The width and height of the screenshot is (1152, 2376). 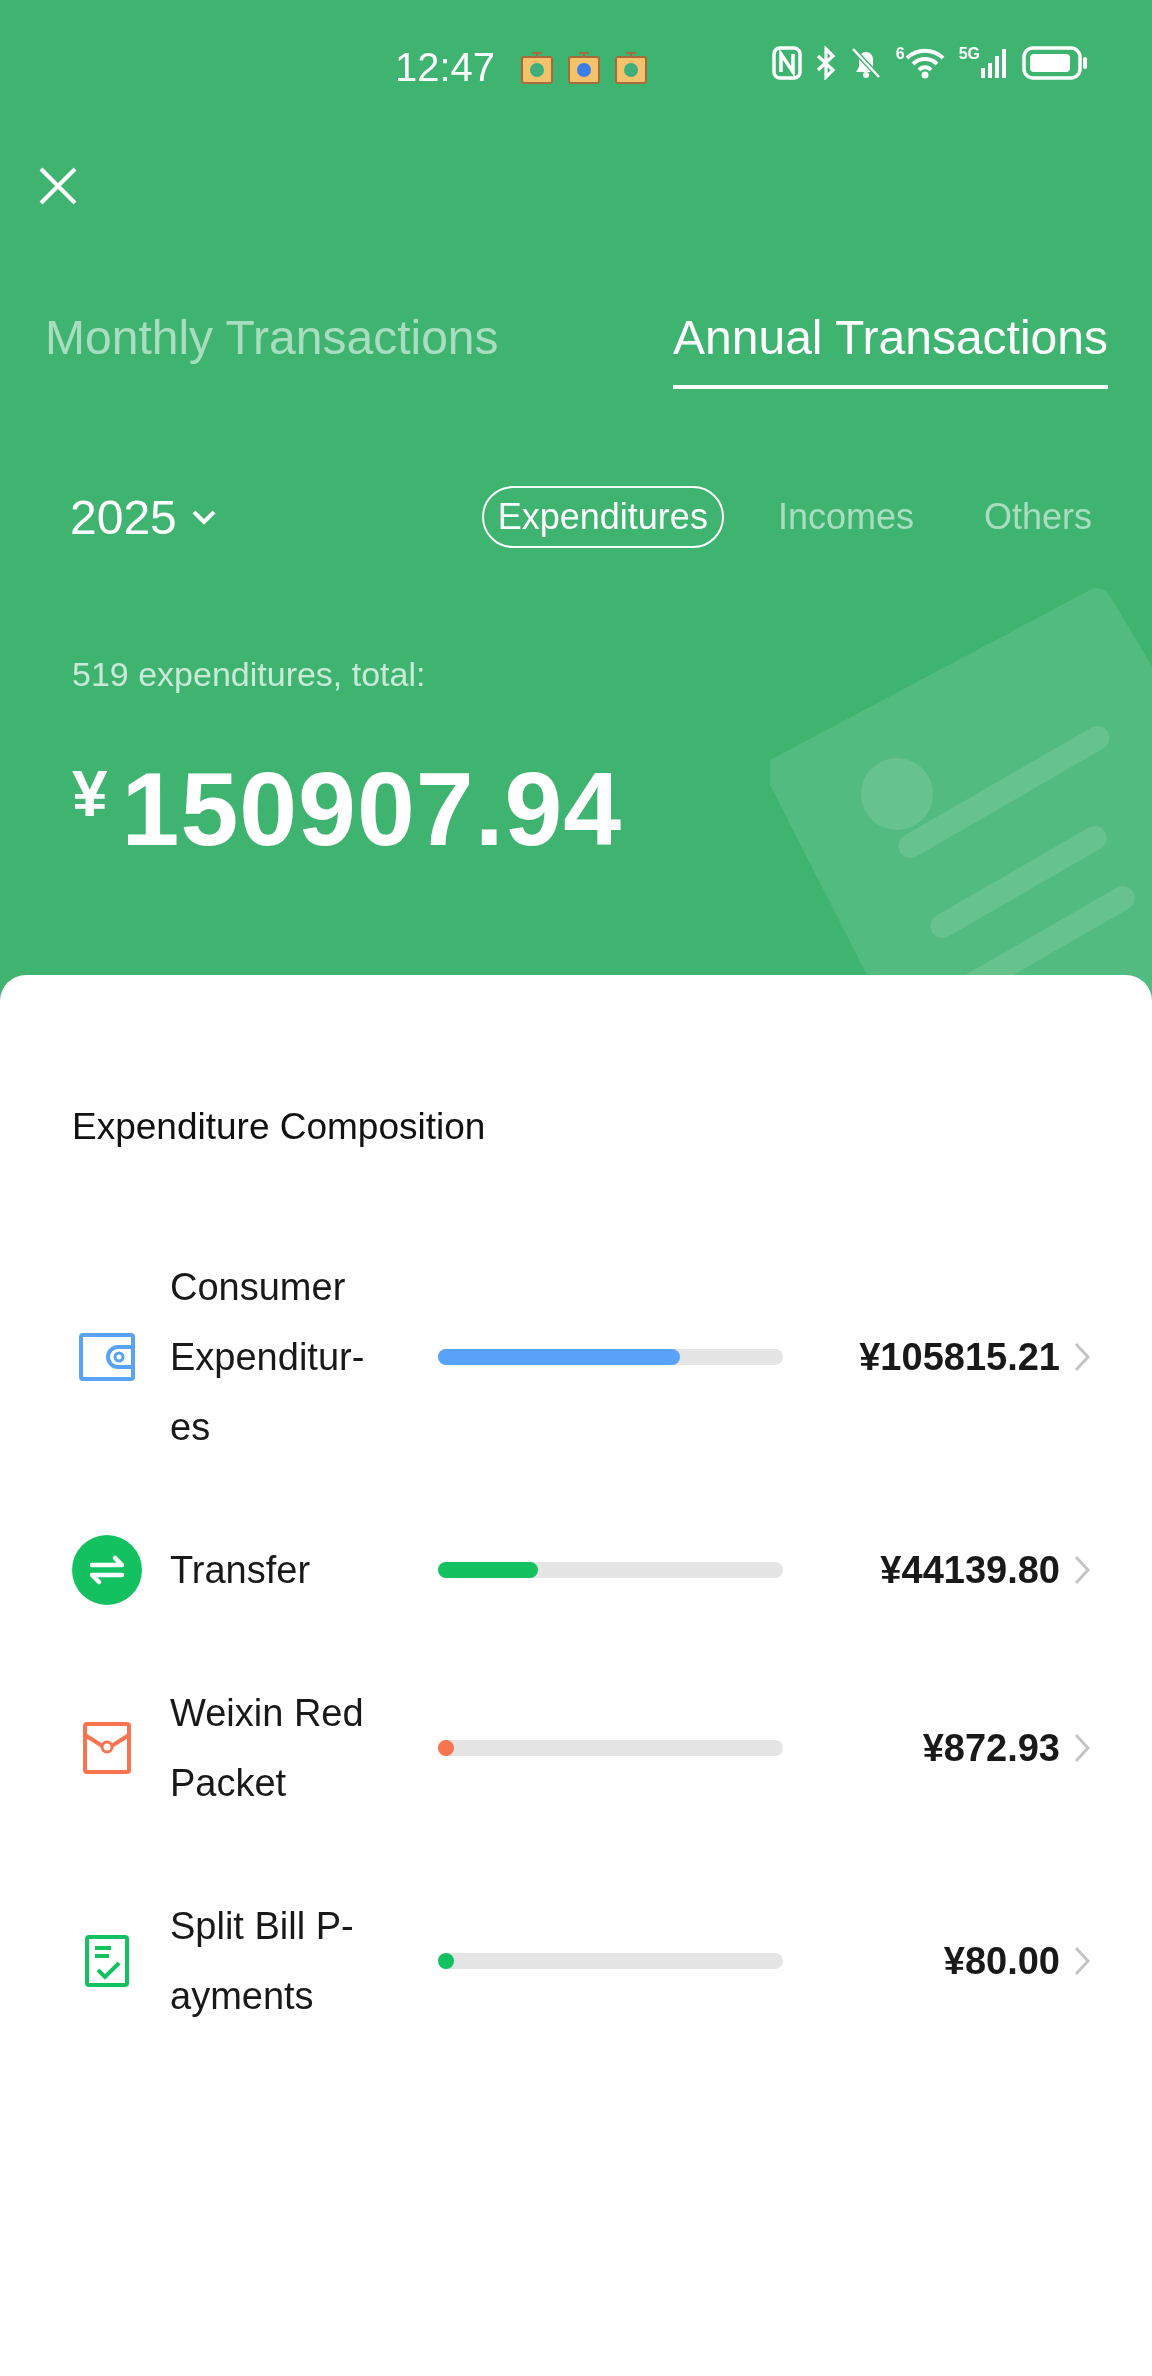 What do you see at coordinates (924, 63) in the screenshot?
I see `wifi-icon` at bounding box center [924, 63].